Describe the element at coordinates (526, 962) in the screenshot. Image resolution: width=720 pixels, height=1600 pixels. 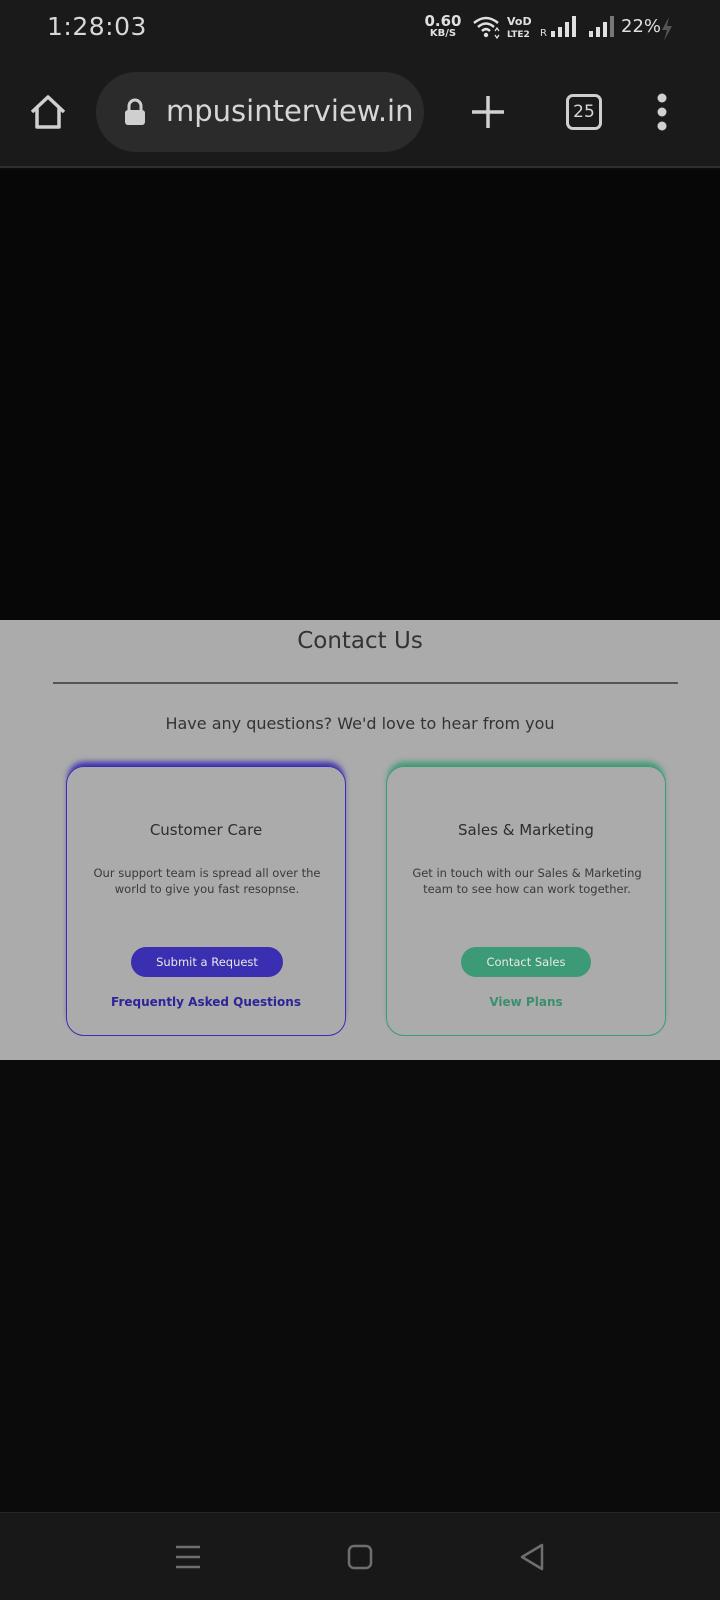
I see `contact-sales-button: Contact Sales` at that location.